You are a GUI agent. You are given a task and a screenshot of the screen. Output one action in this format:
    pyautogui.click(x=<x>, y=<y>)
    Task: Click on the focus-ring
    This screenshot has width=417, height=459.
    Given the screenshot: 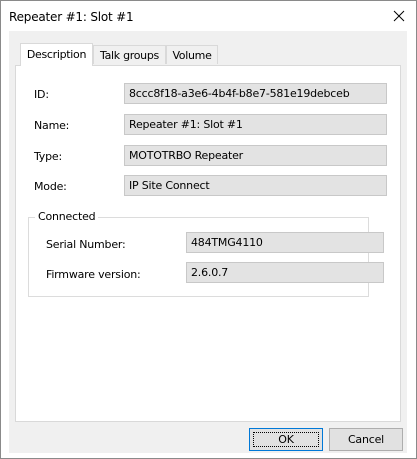 What is the action you would take?
    pyautogui.click(x=286, y=439)
    